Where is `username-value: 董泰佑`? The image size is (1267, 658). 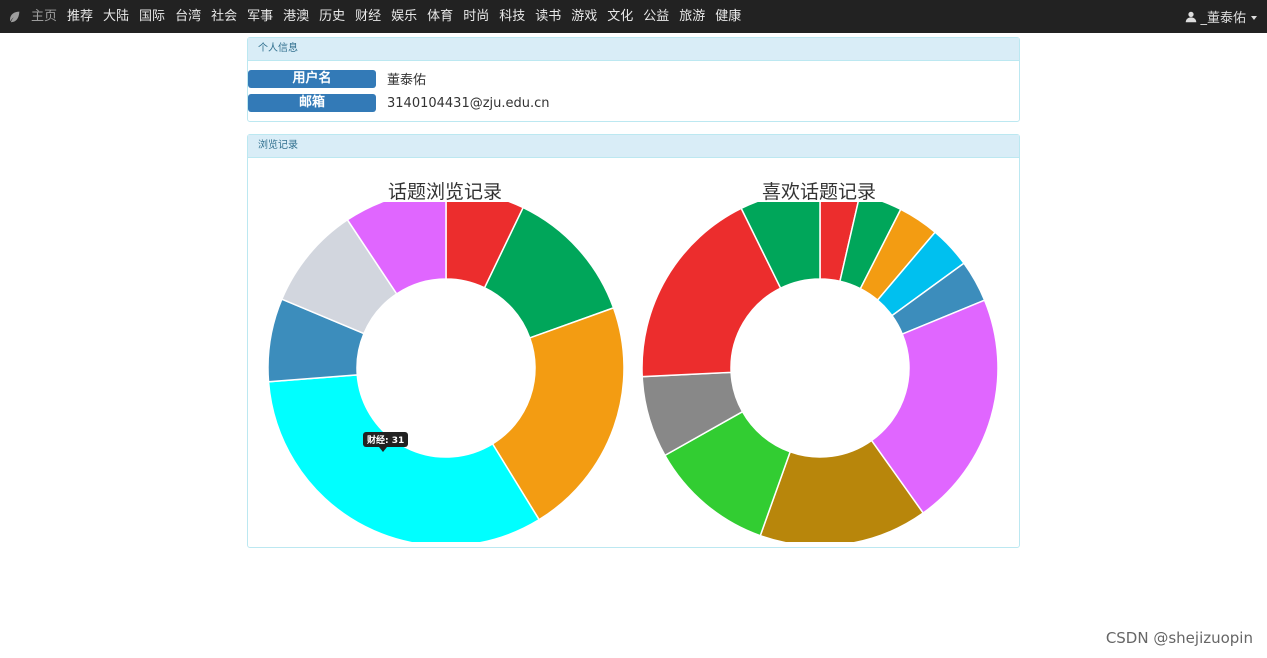
username-value: 董泰佑 is located at coordinates (407, 80).